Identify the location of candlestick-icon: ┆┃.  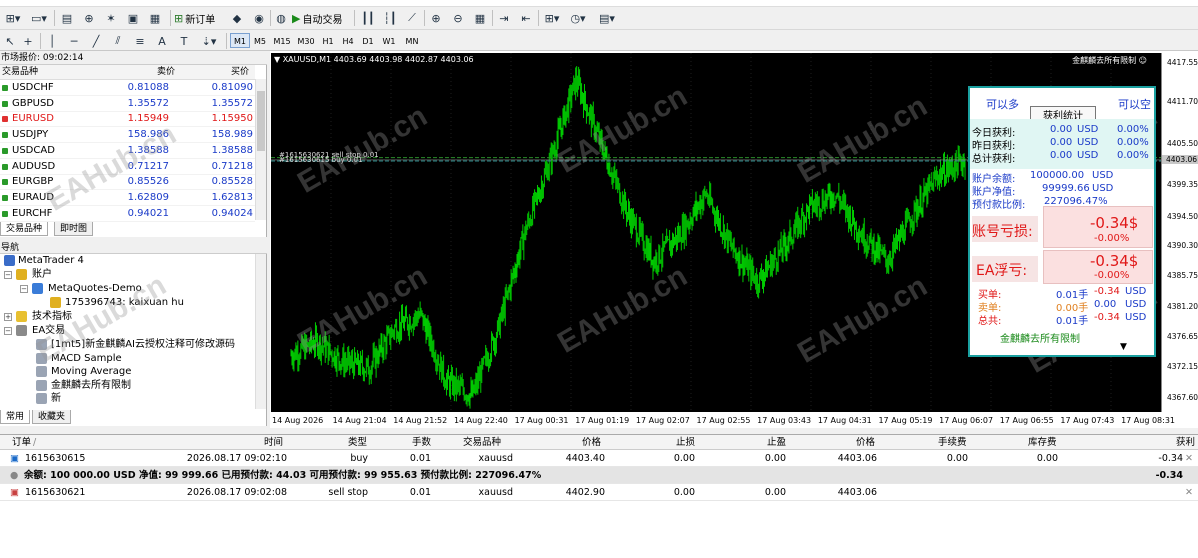
(390, 18).